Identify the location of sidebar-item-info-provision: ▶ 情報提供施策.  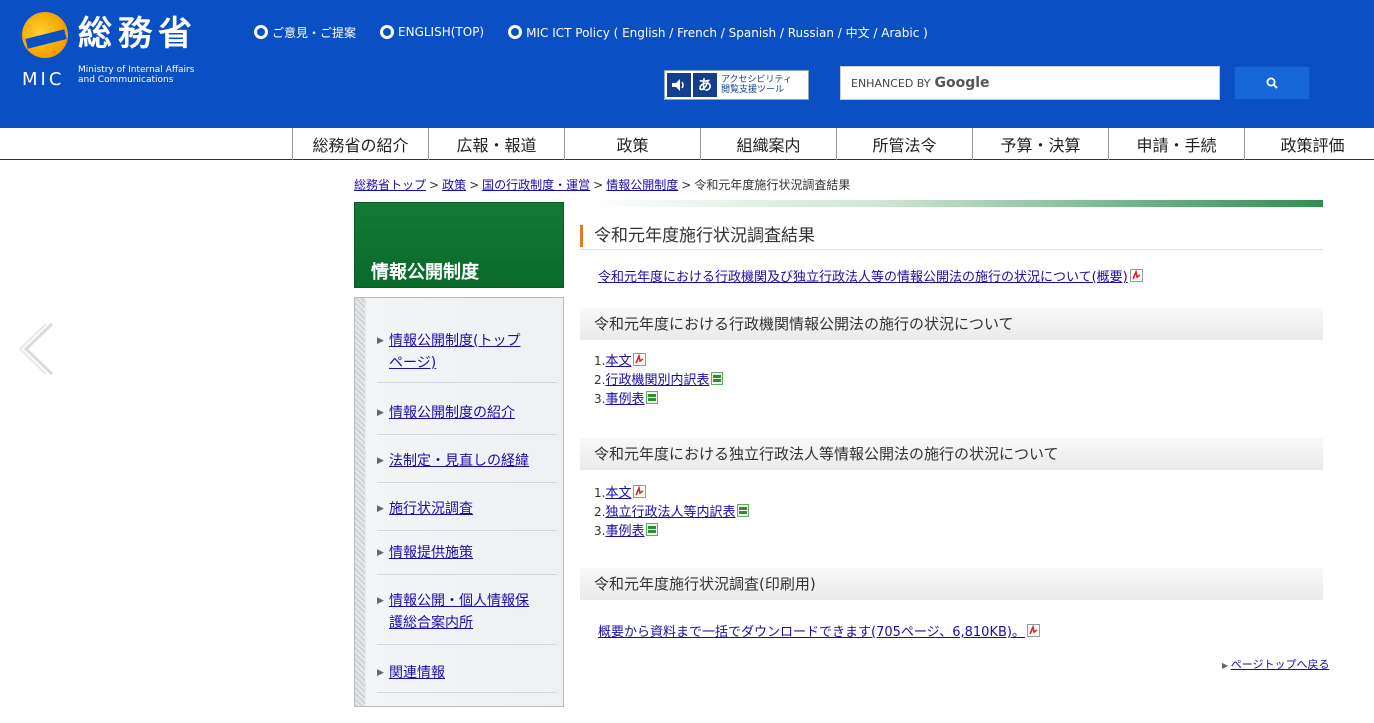
(467, 553).